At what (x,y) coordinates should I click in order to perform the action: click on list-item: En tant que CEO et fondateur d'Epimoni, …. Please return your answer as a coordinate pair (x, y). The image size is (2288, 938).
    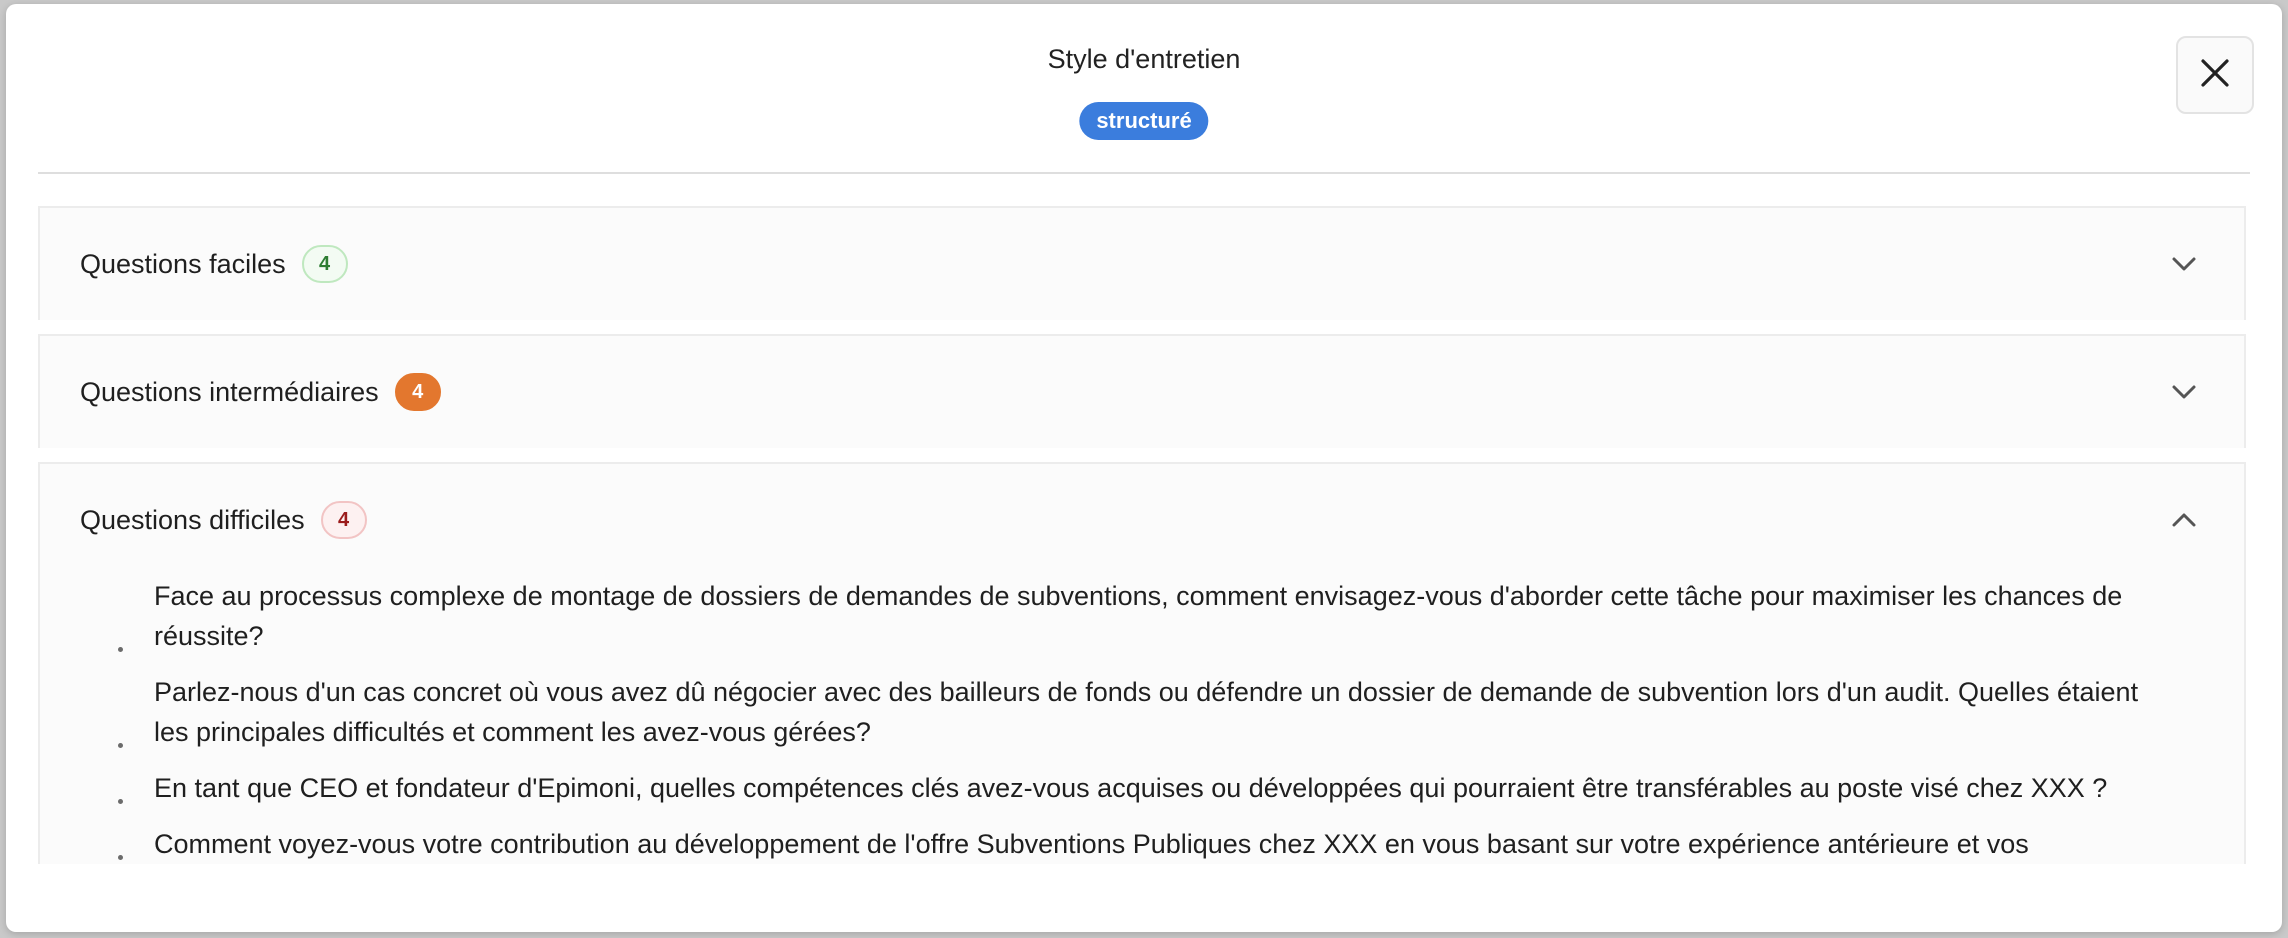
    Looking at the image, I should click on (1136, 788).